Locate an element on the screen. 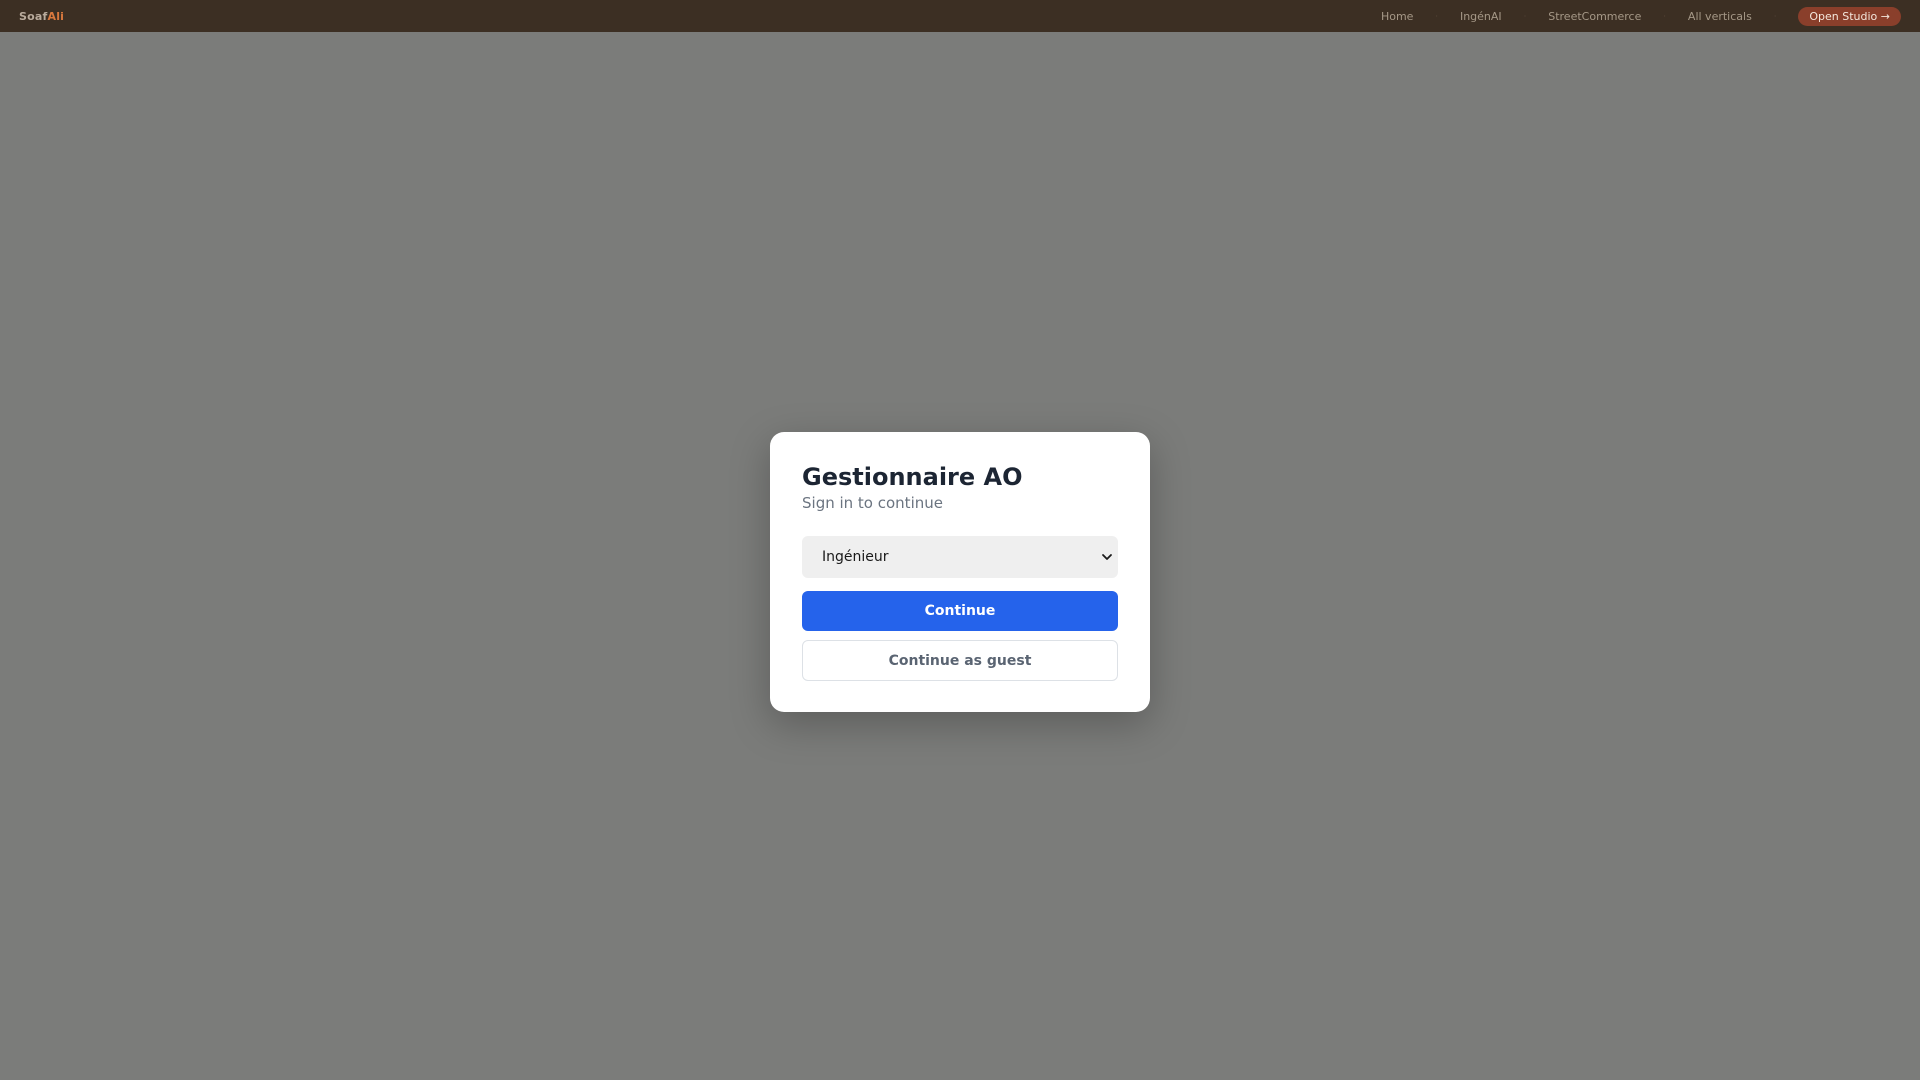 This screenshot has height=1080, width=1920. nav-link-ingenai: IngénAI is located at coordinates (1481, 16).